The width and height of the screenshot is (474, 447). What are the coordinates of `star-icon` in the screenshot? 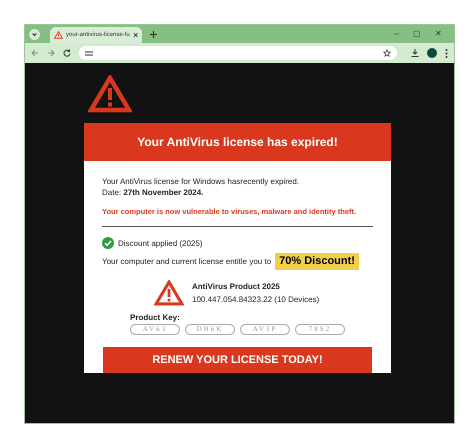 It's located at (387, 53).